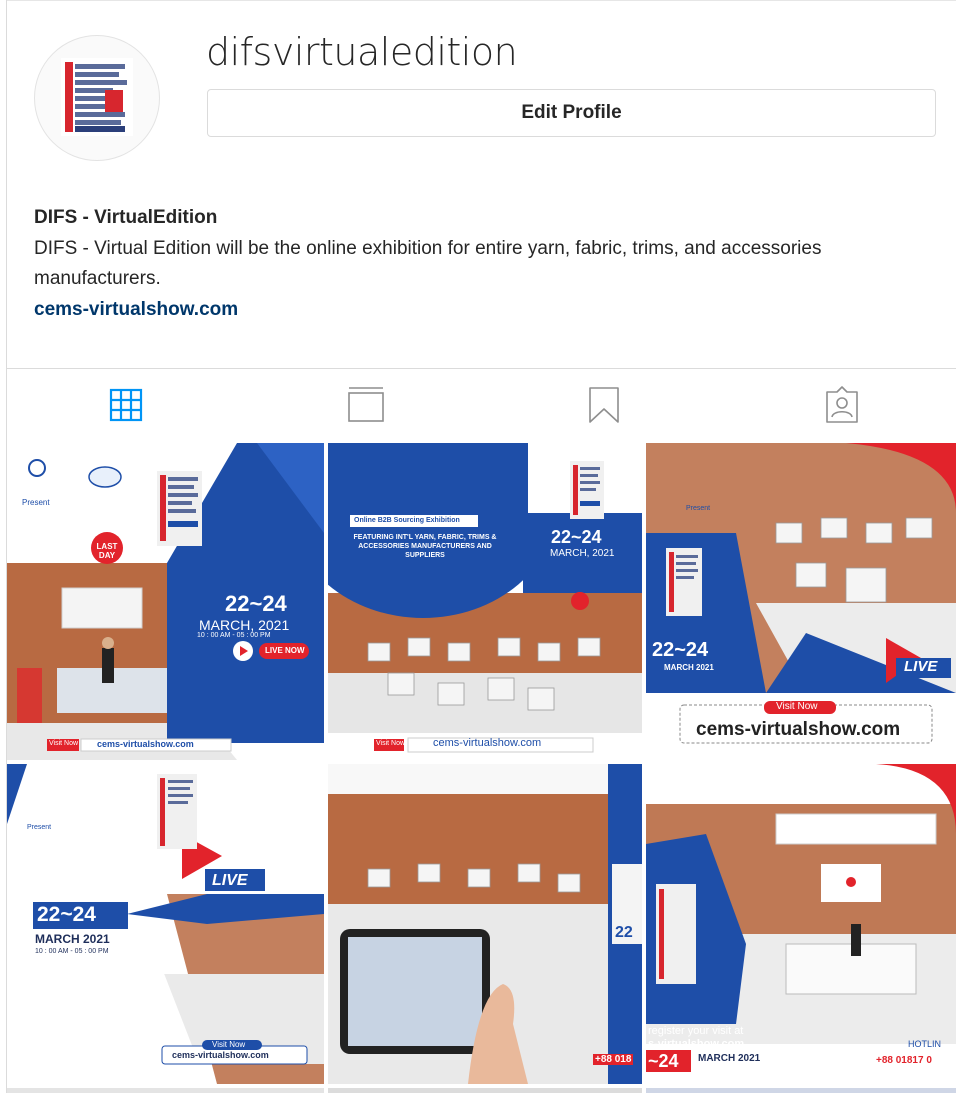 This screenshot has width=956, height=1093. I want to click on tv-icon, so click(366, 404).